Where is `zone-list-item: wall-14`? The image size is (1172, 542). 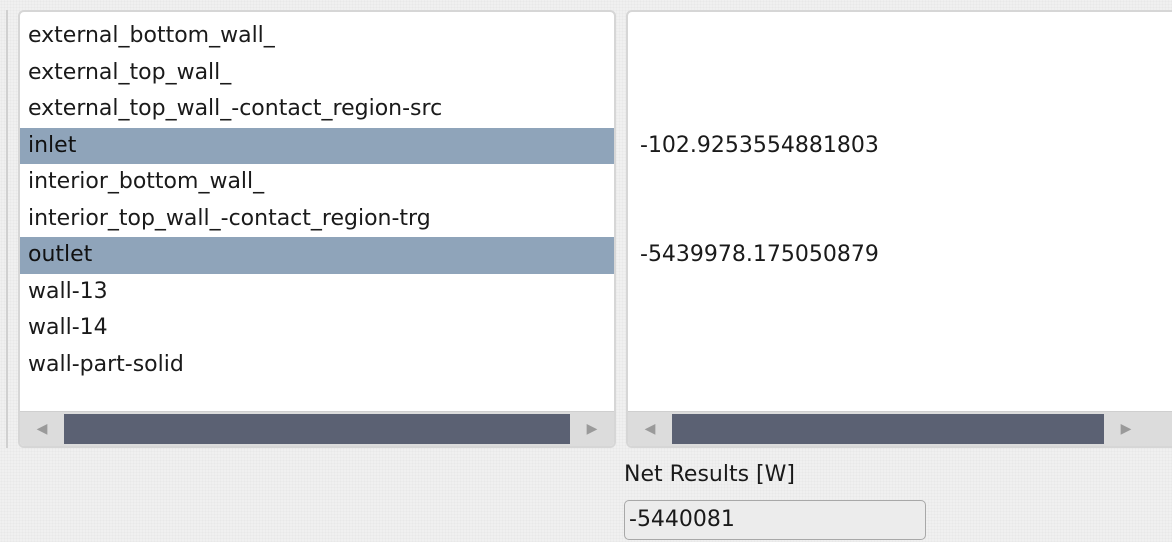 zone-list-item: wall-14 is located at coordinates (317, 328).